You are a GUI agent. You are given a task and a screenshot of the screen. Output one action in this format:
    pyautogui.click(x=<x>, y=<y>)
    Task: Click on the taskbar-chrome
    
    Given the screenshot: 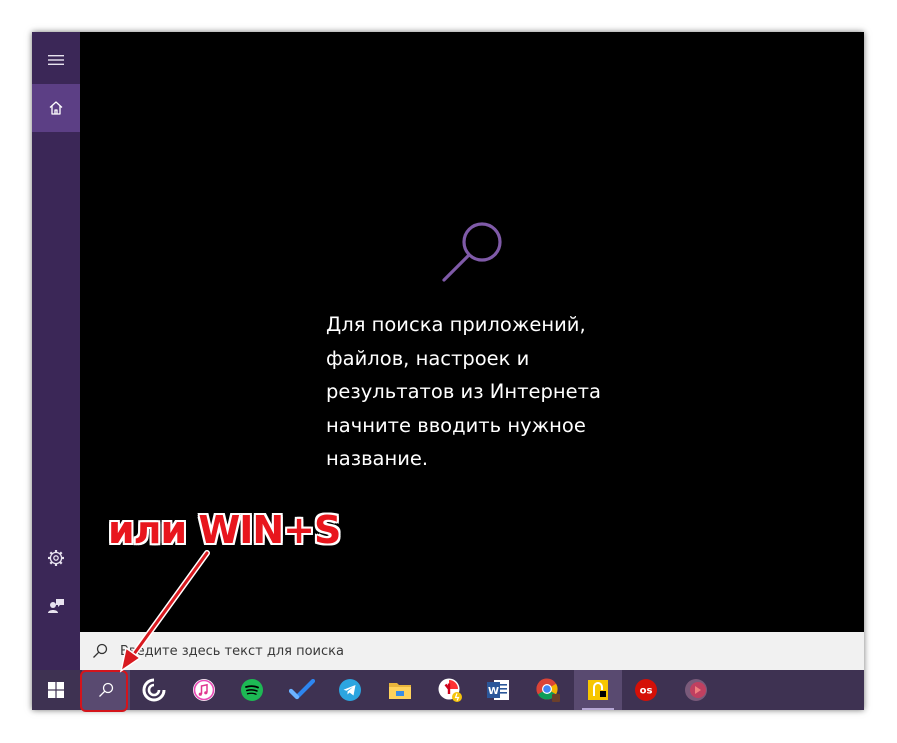 What is the action you would take?
    pyautogui.click(x=548, y=690)
    